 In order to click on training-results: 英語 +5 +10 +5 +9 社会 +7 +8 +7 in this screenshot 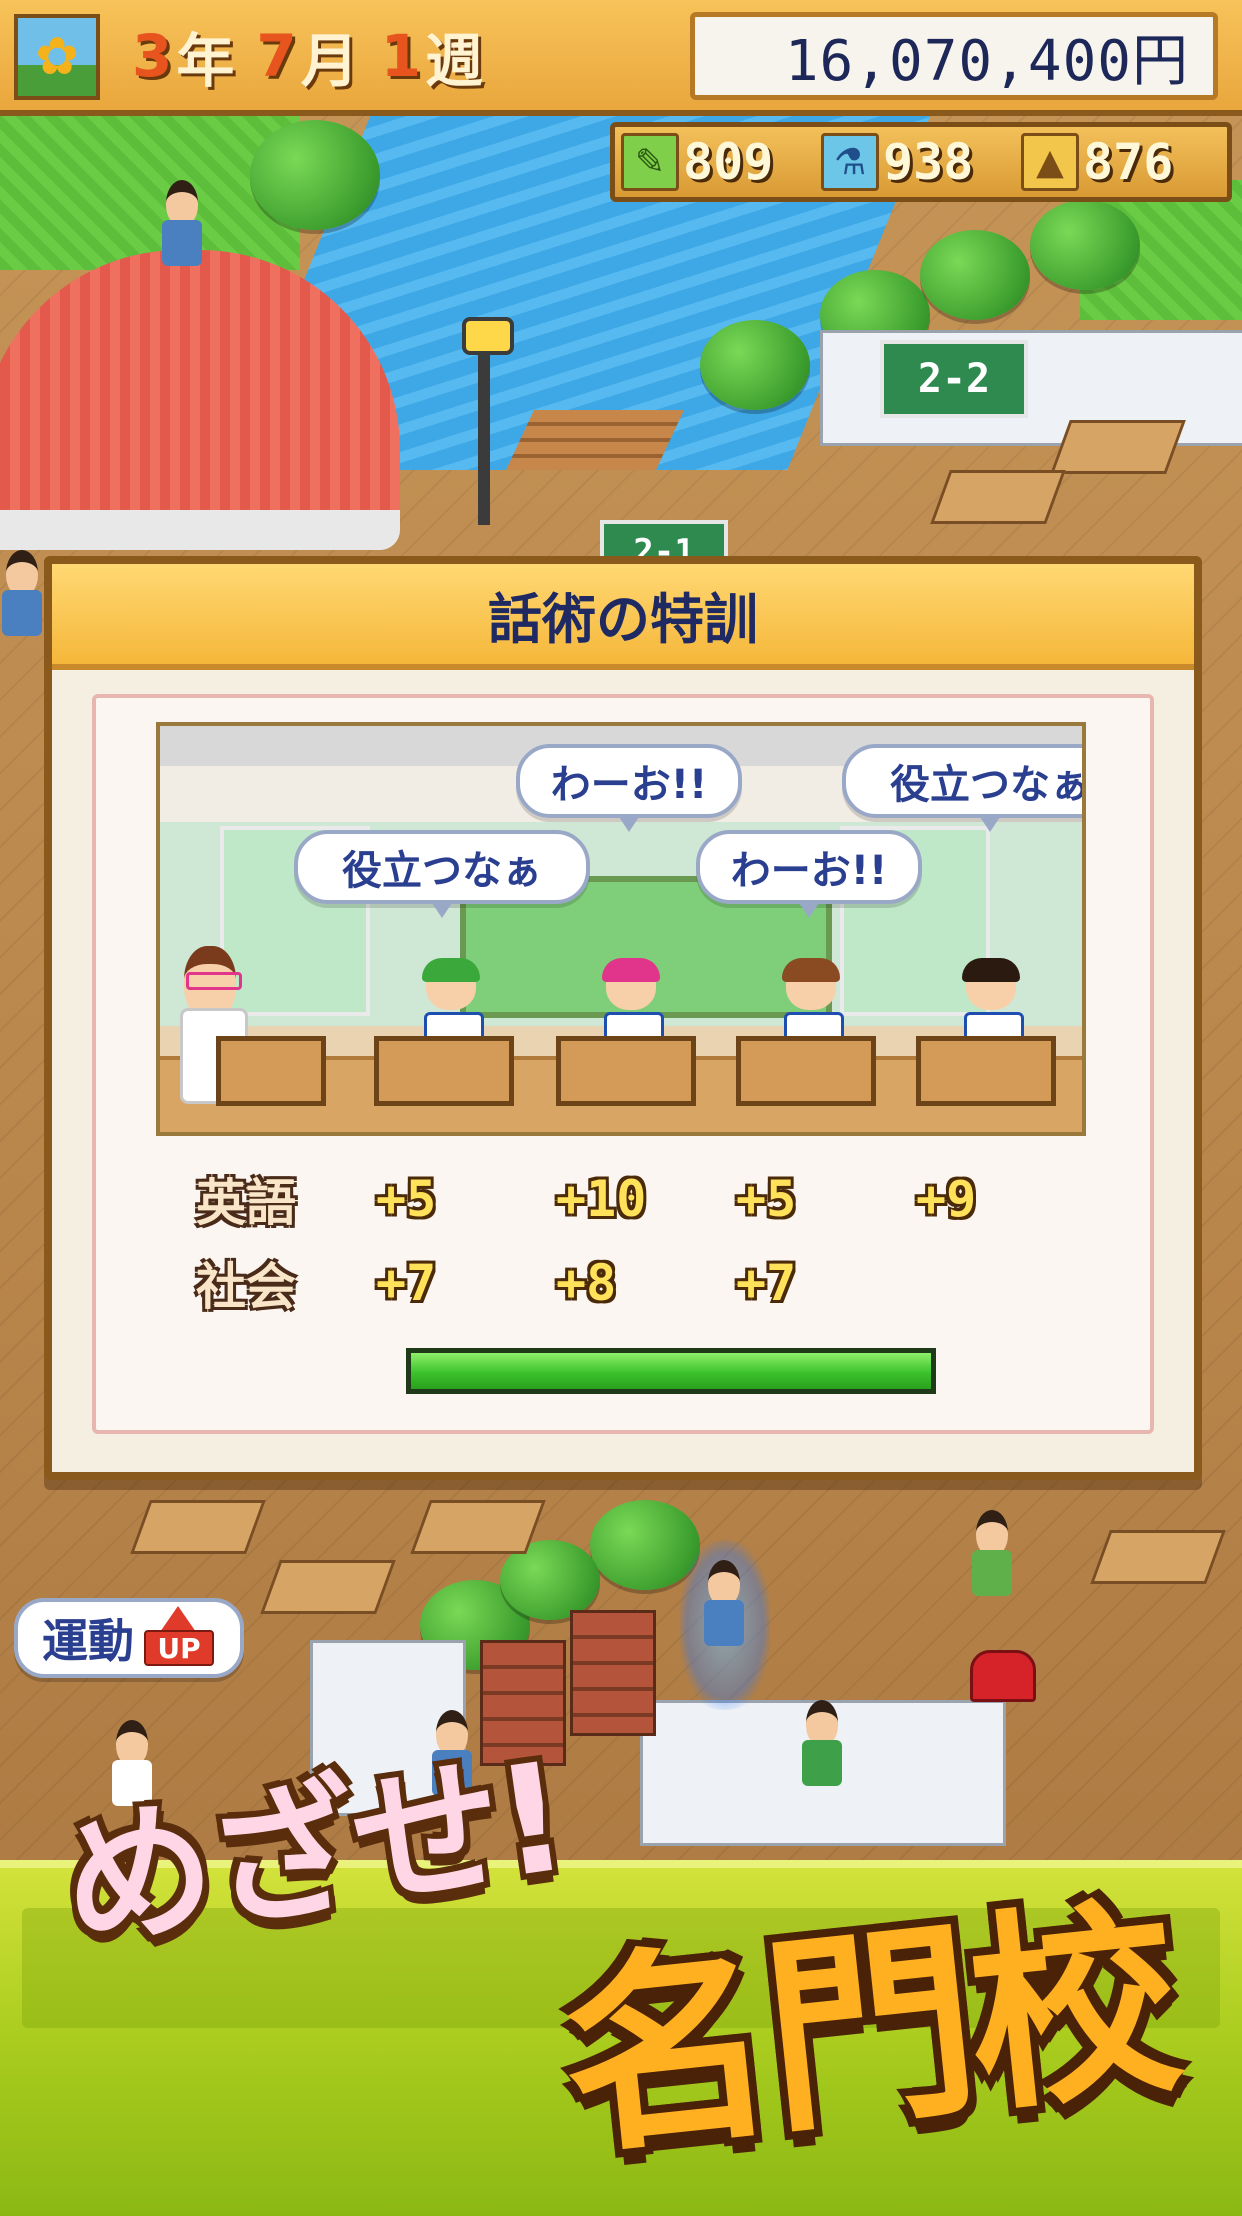, I will do `click(636, 1248)`.